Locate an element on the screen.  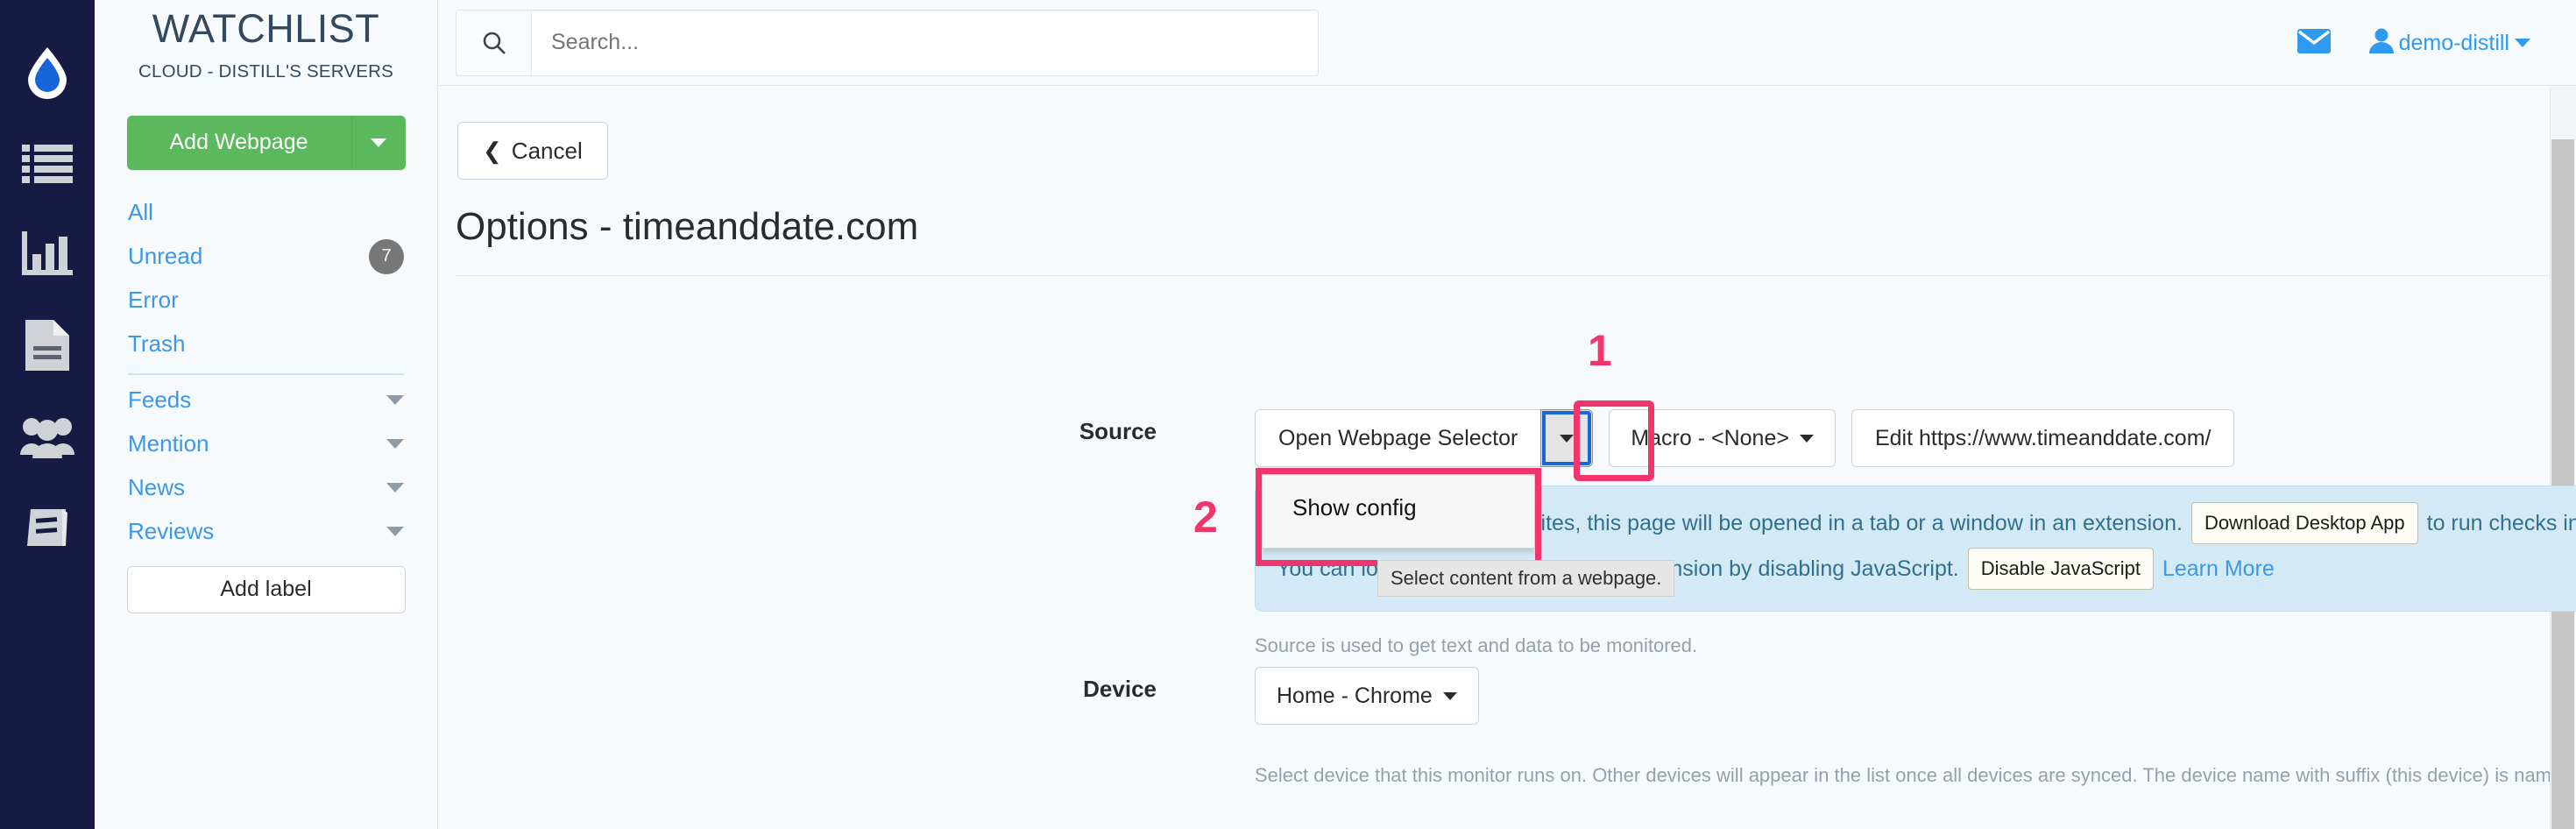
sidebar-item-label: Mention is located at coordinates (168, 443).